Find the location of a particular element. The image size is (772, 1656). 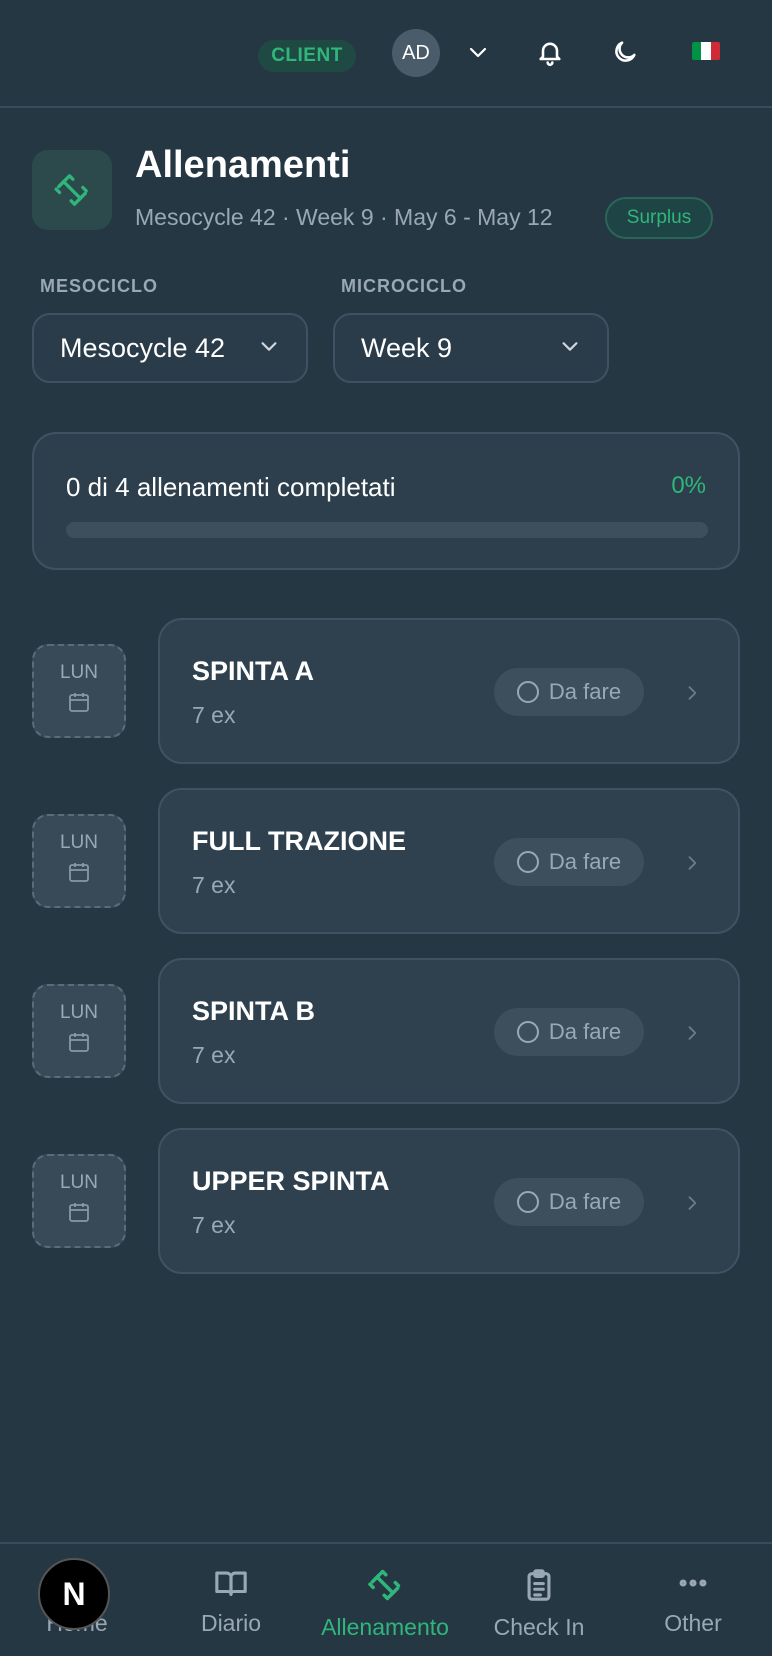

workout-card: SPINTA A 7 ex Da fare is located at coordinates (449, 691).